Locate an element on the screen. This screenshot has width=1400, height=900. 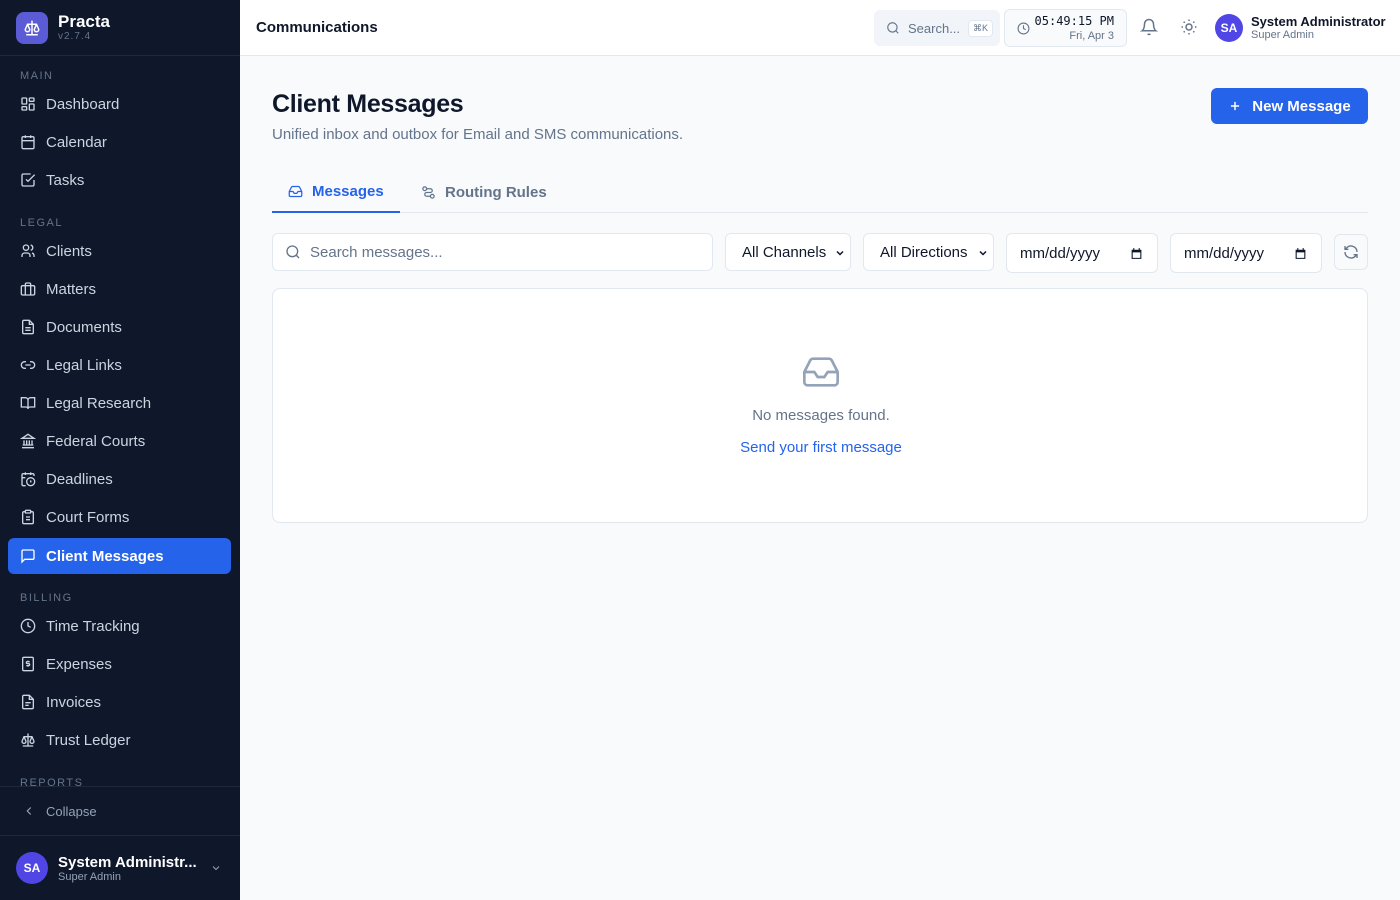
channel-select-value: All Channels is located at coordinates (784, 252).